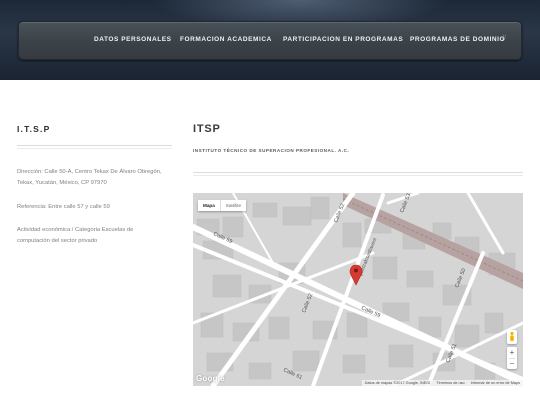  I want to click on content-divider, so click(358, 172).